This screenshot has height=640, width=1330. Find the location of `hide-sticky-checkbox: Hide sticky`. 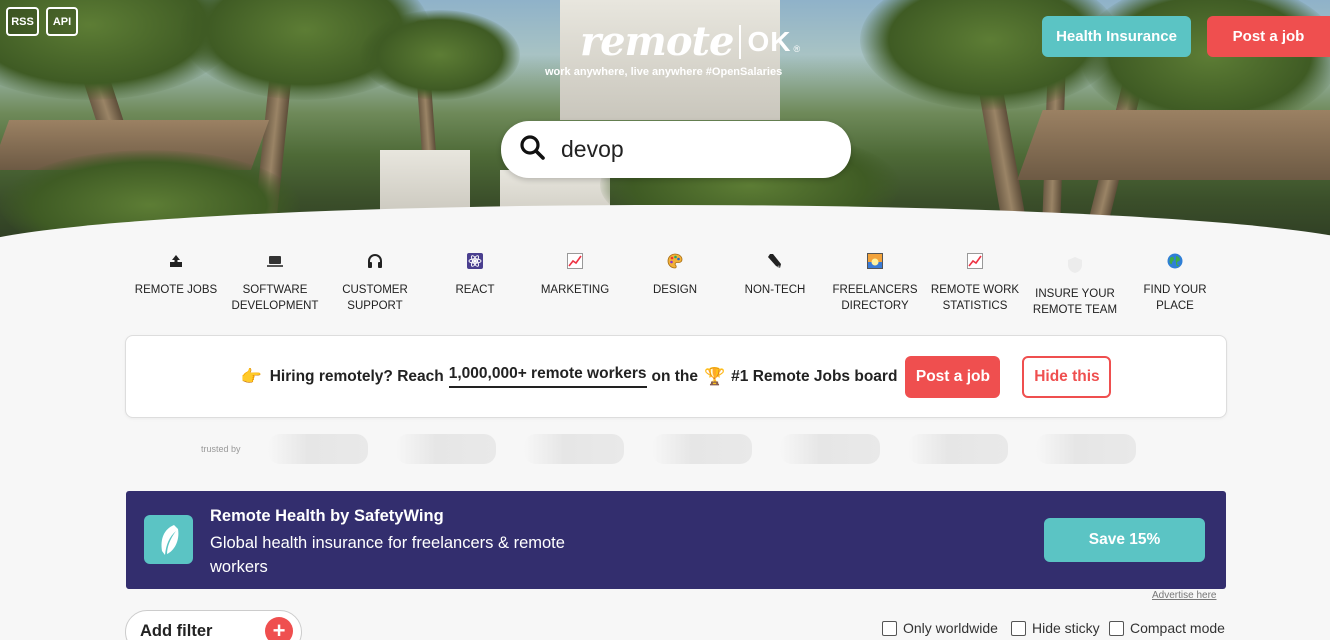

hide-sticky-checkbox: Hide sticky is located at coordinates (1055, 628).